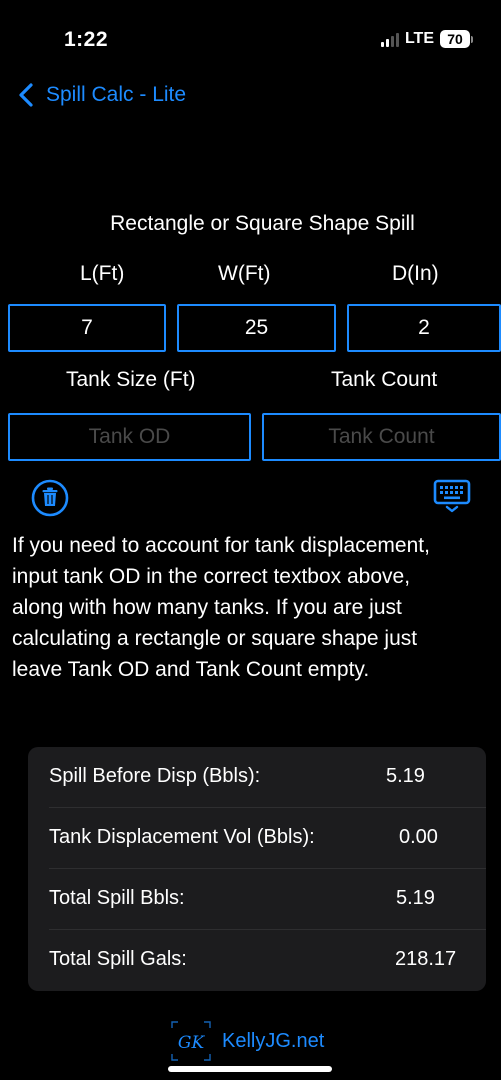  What do you see at coordinates (426, 959) in the screenshot?
I see `result-value: 218.17` at bounding box center [426, 959].